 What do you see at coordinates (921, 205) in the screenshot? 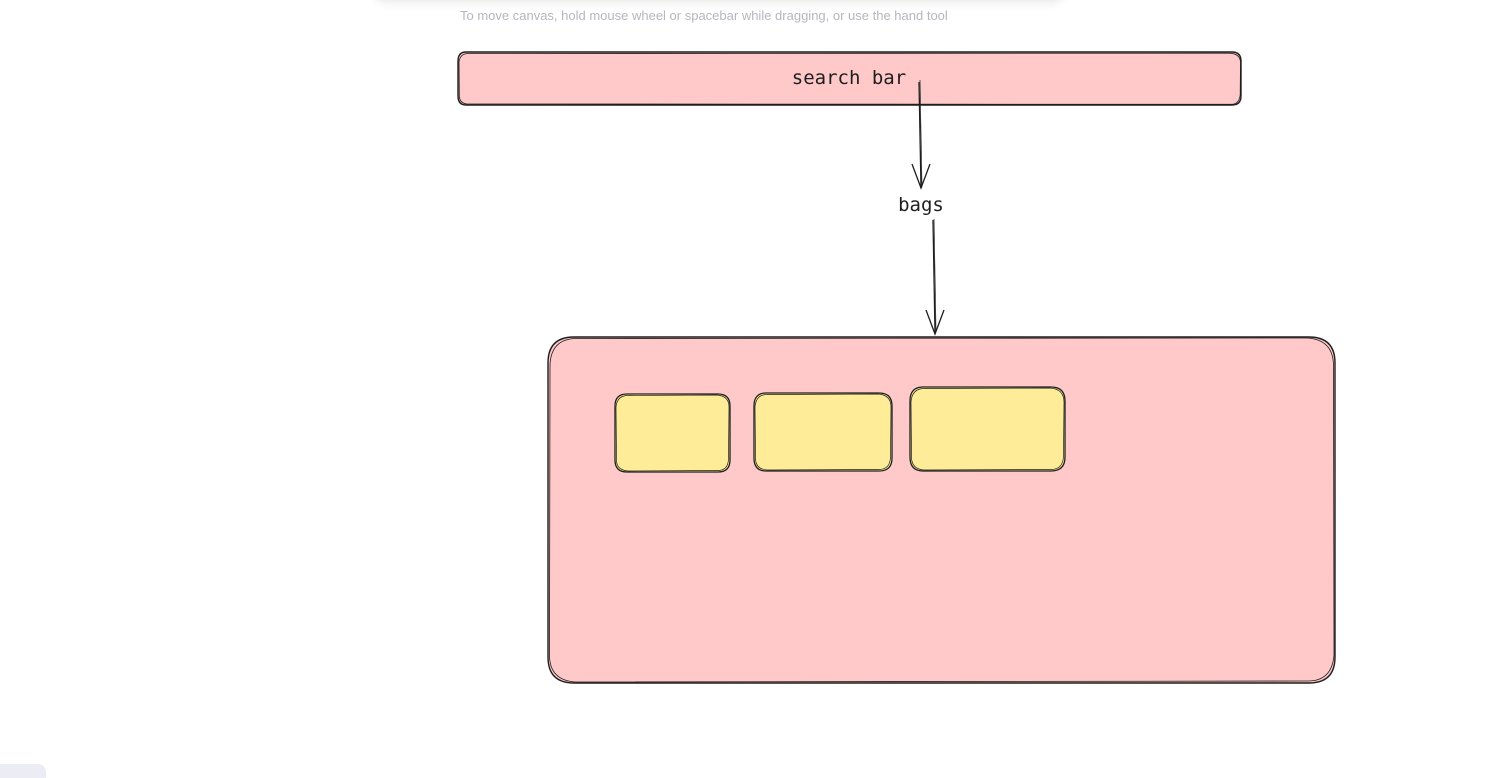
I see `arrow-label-bags: bags` at bounding box center [921, 205].